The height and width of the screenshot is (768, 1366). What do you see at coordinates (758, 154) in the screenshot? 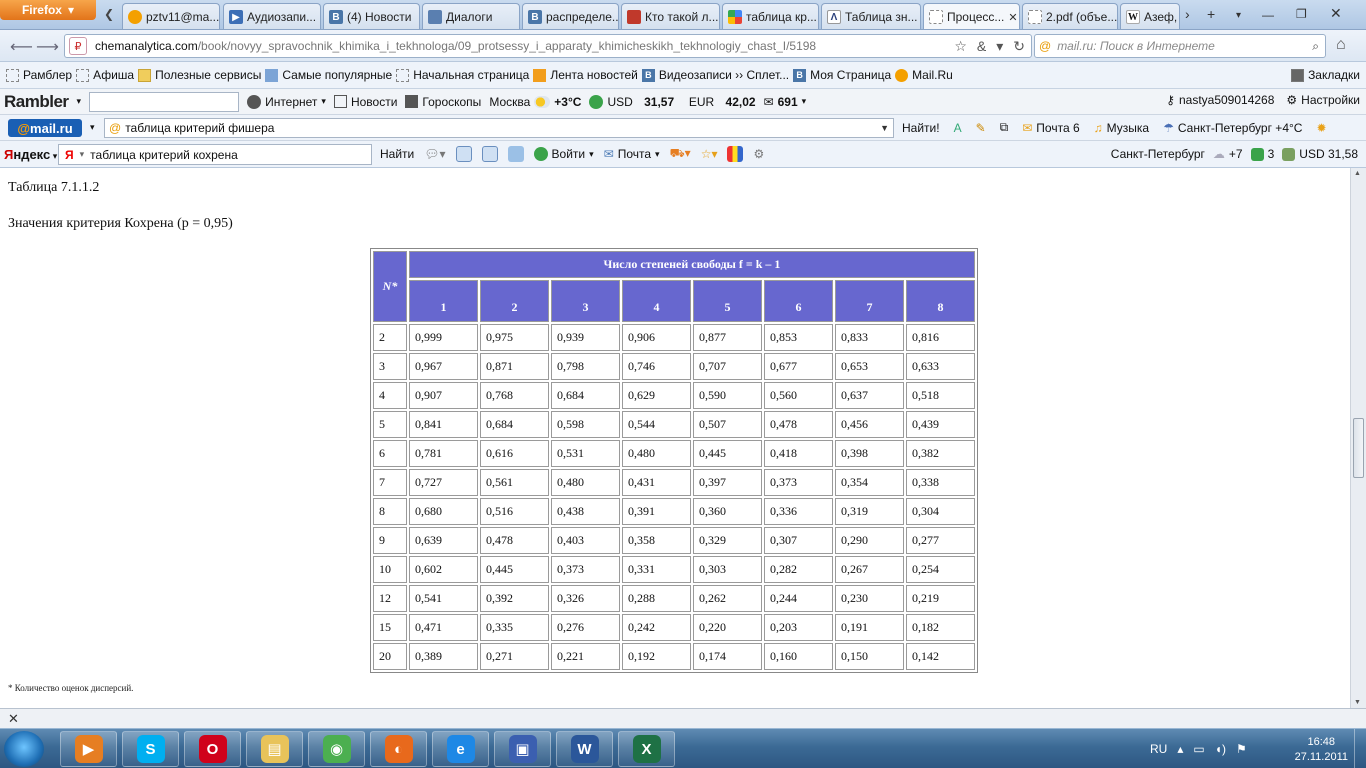
I see `gear-icon: ⚙` at bounding box center [758, 154].